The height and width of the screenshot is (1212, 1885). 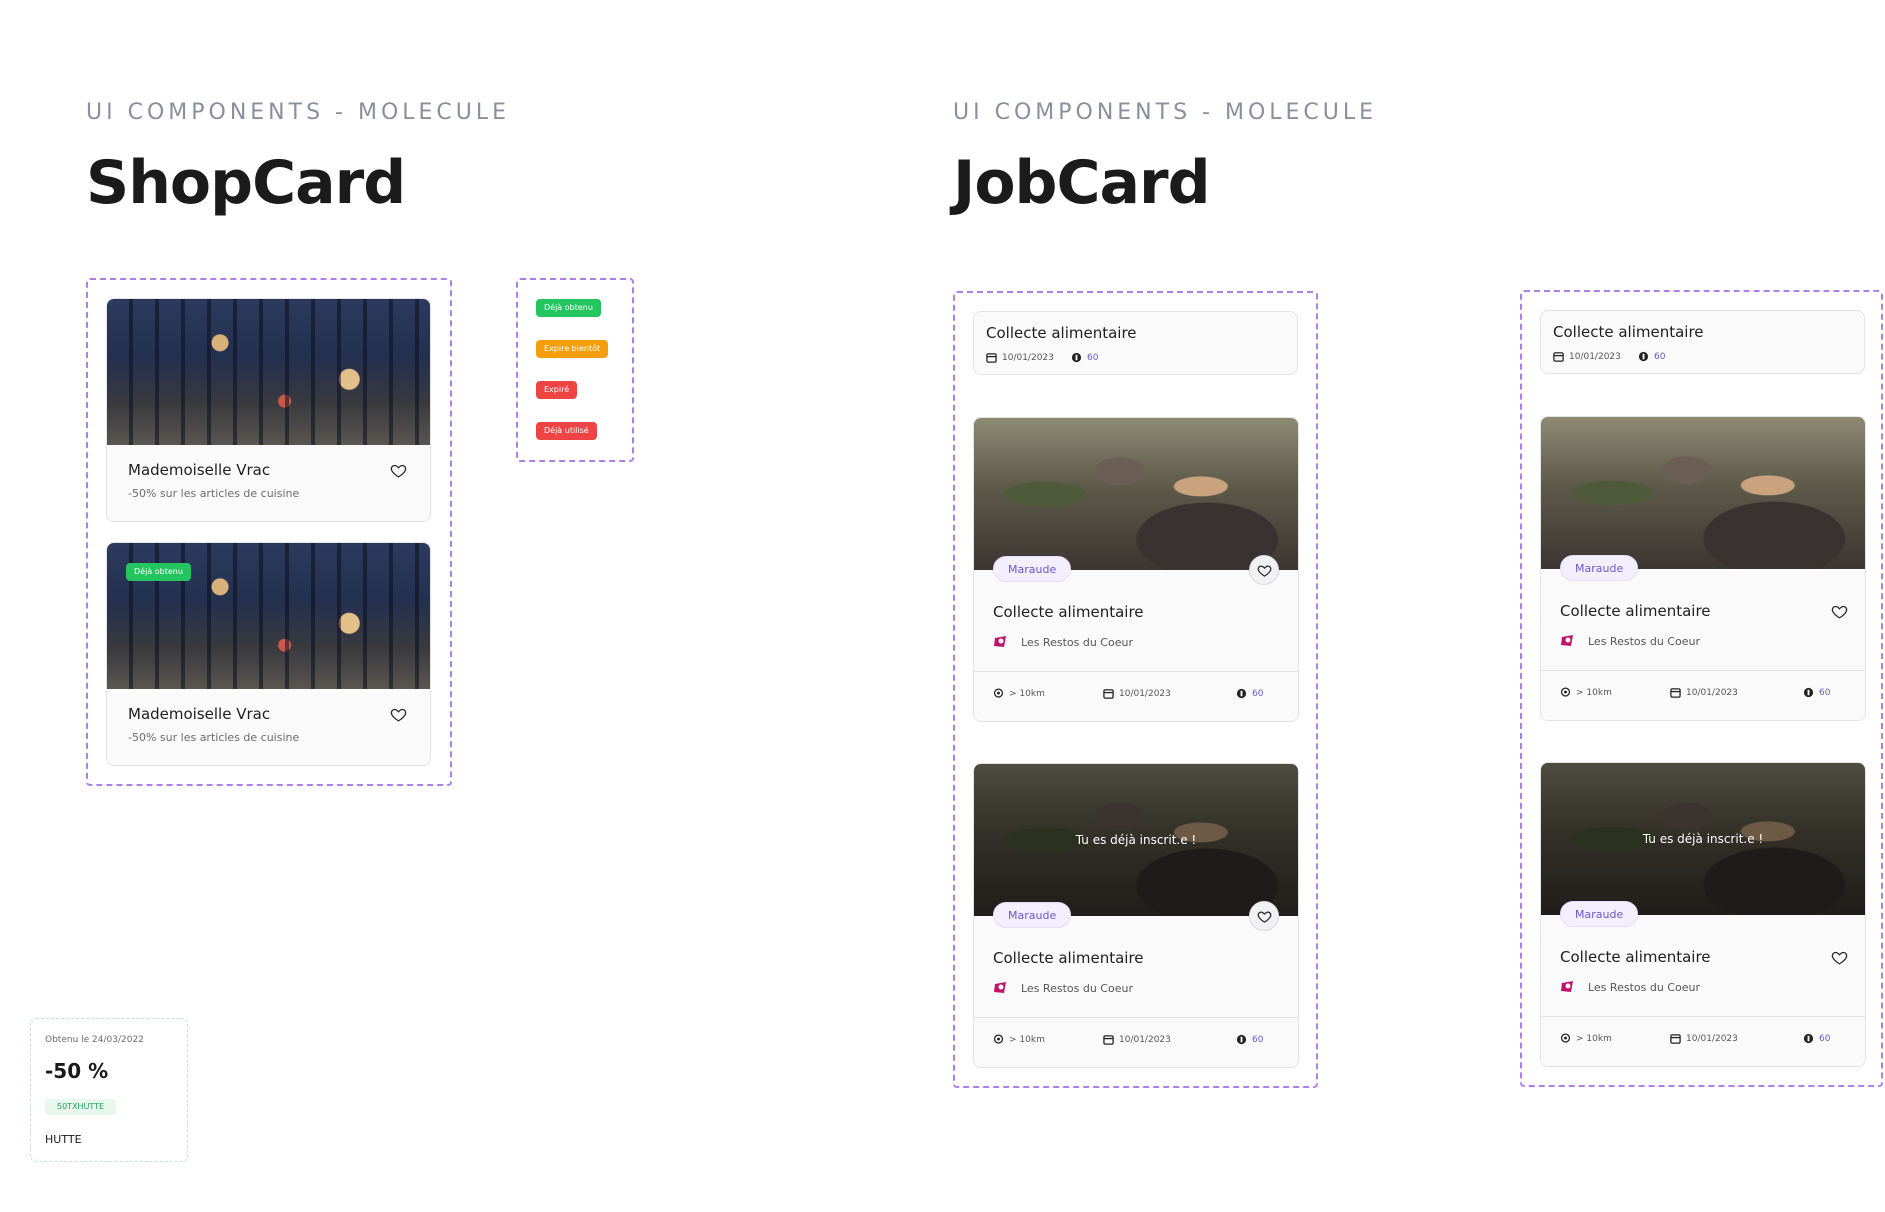 I want to click on status-badge-expired: Expiré, so click(x=557, y=390).